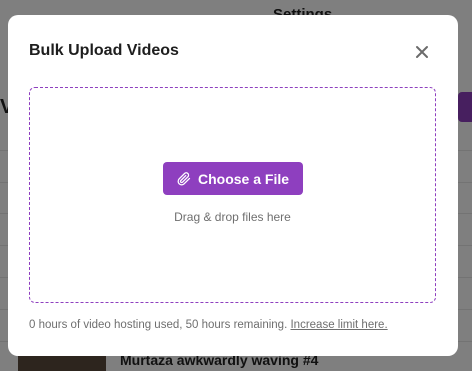 Image resolution: width=472 pixels, height=371 pixels. What do you see at coordinates (104, 50) in the screenshot?
I see `modal-title: Bulk Upload Videos` at bounding box center [104, 50].